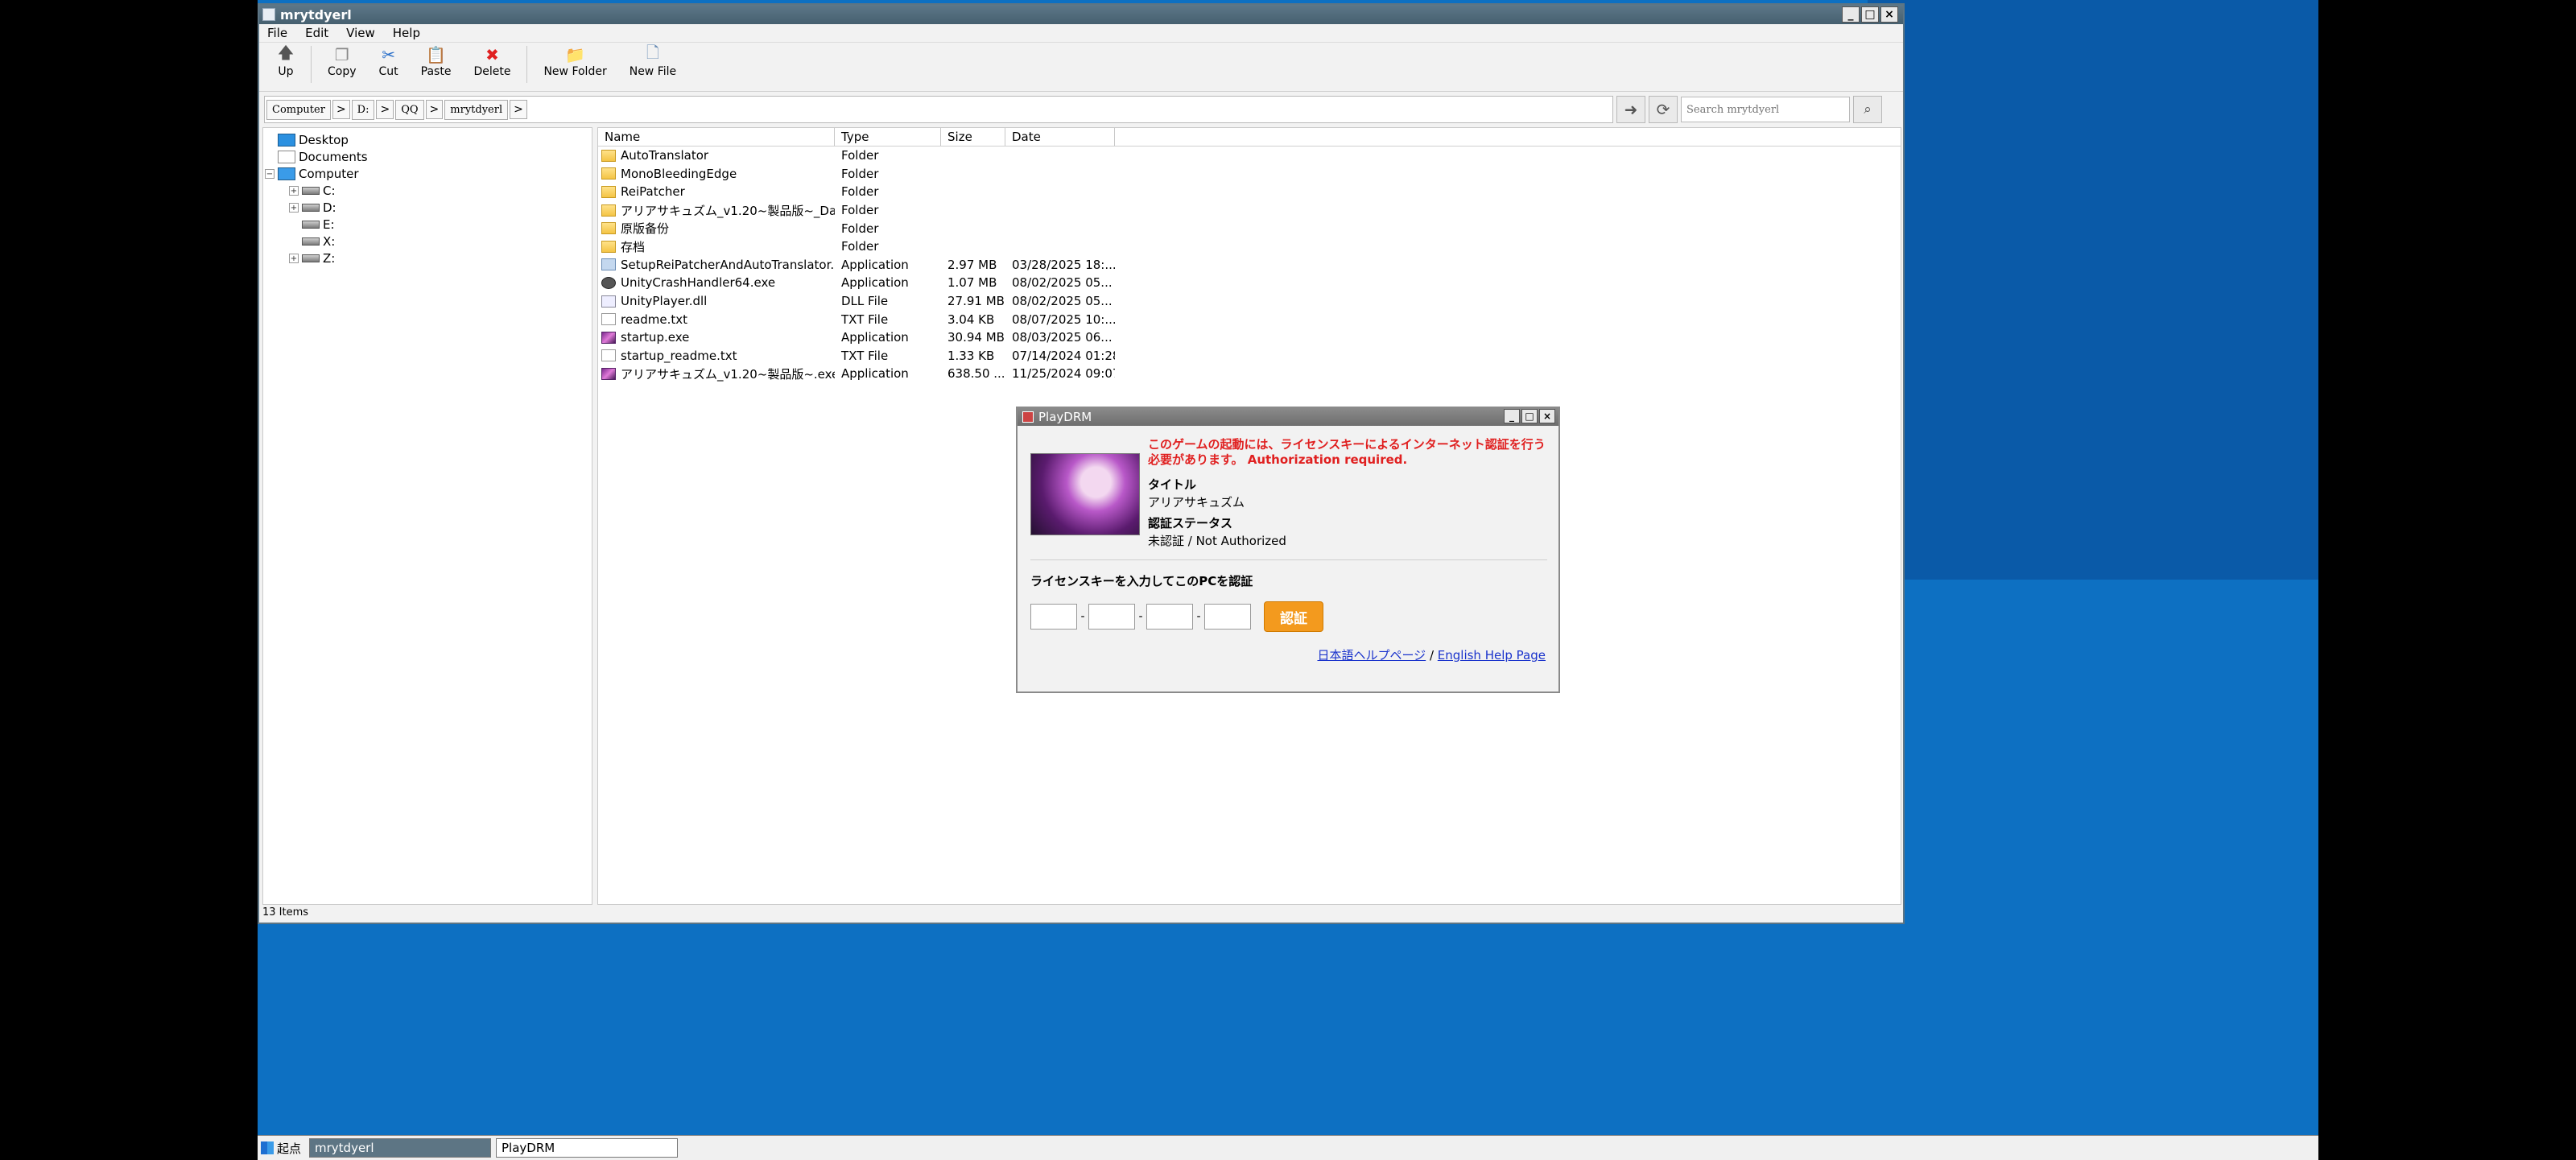 Image resolution: width=2576 pixels, height=1160 pixels. What do you see at coordinates (1766, 109) in the screenshot?
I see `search-input` at bounding box center [1766, 109].